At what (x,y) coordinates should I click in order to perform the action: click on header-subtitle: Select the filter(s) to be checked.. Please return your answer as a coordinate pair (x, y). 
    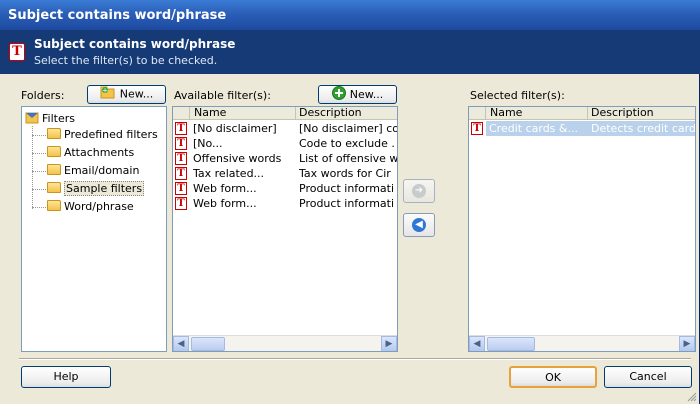
    Looking at the image, I should click on (126, 60).